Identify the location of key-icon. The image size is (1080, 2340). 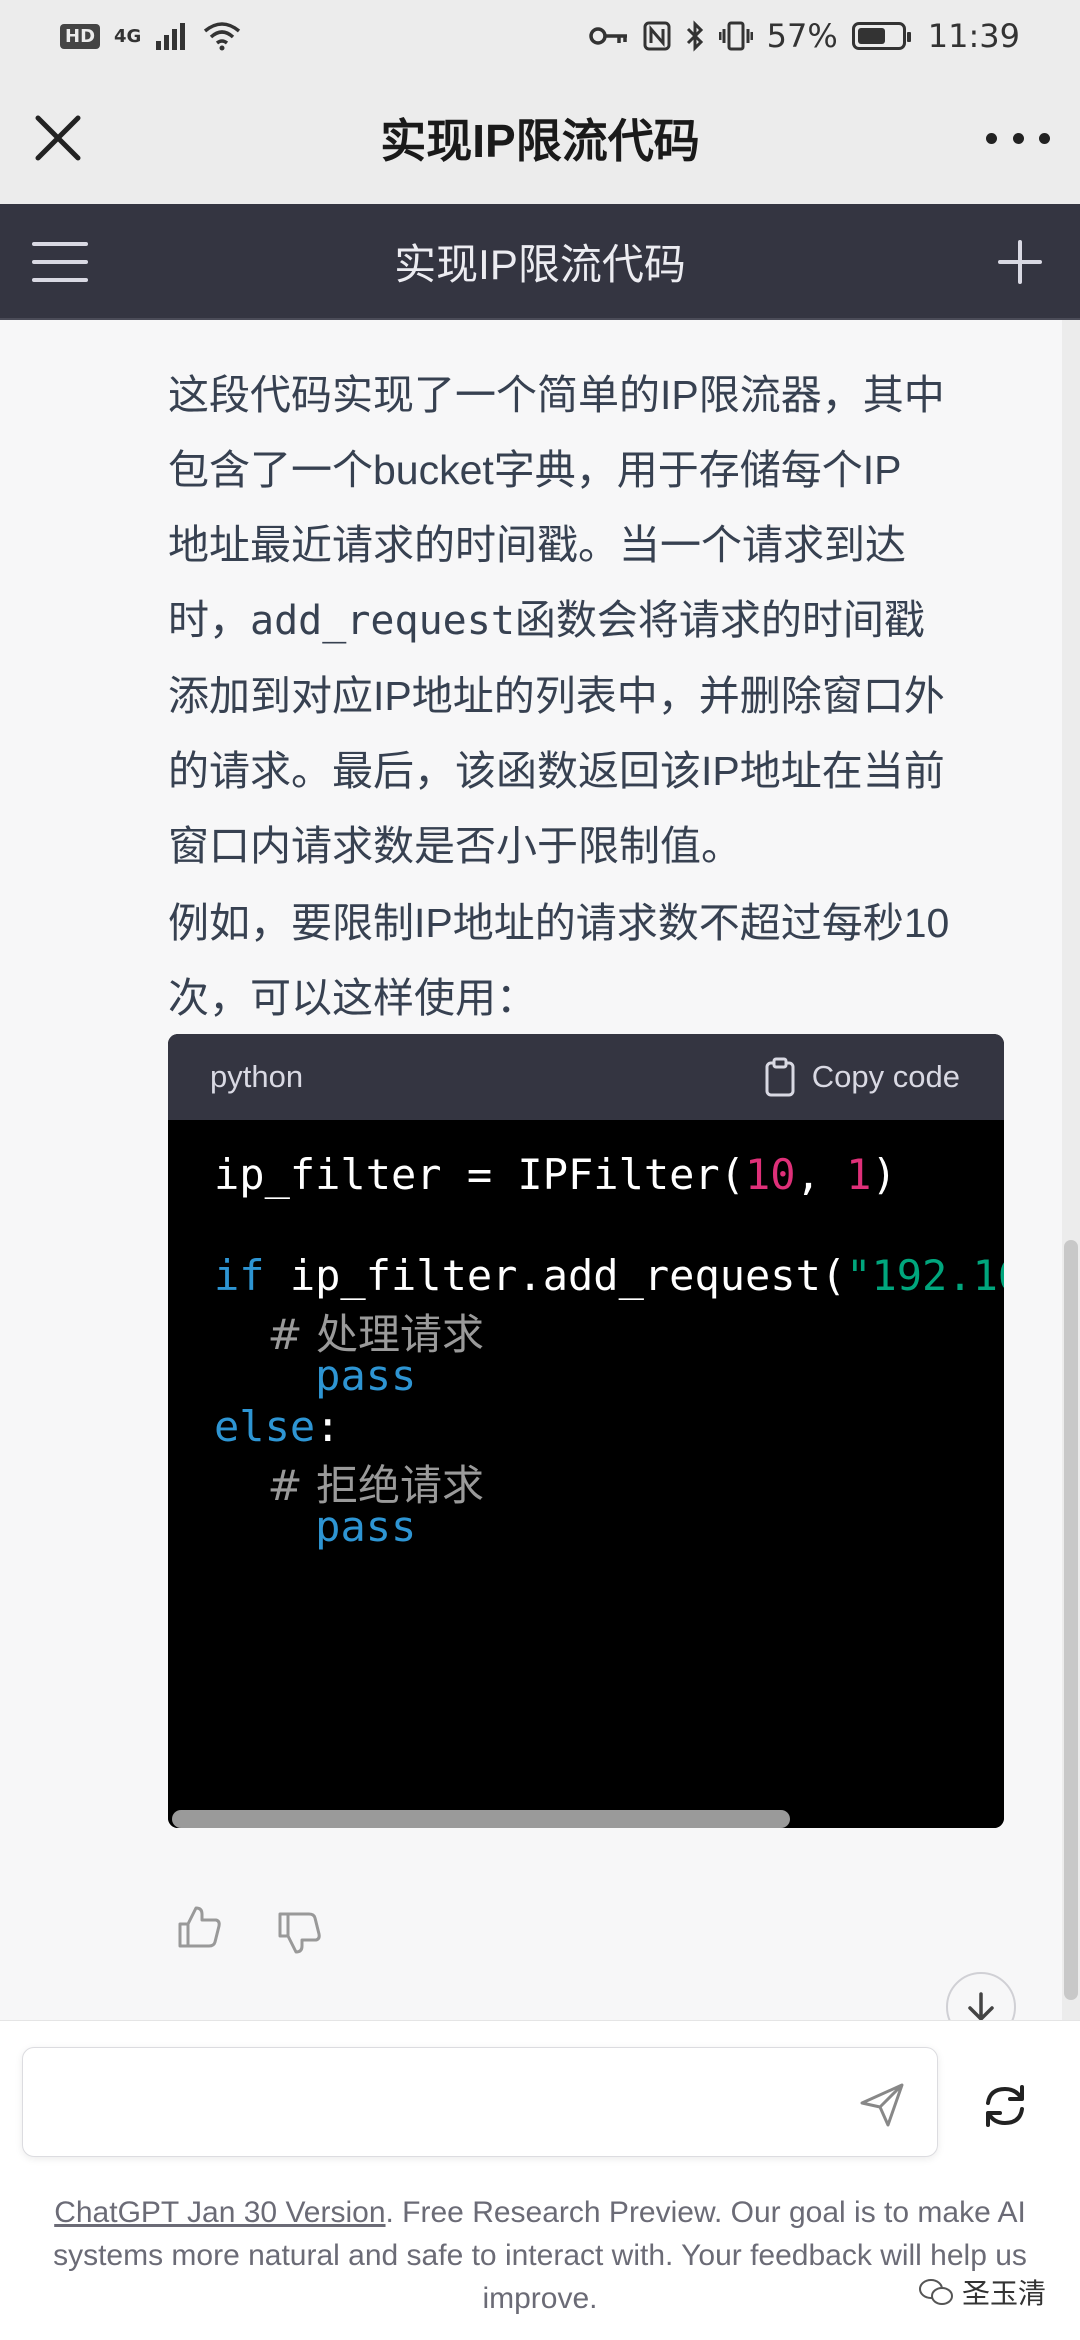
(607, 36).